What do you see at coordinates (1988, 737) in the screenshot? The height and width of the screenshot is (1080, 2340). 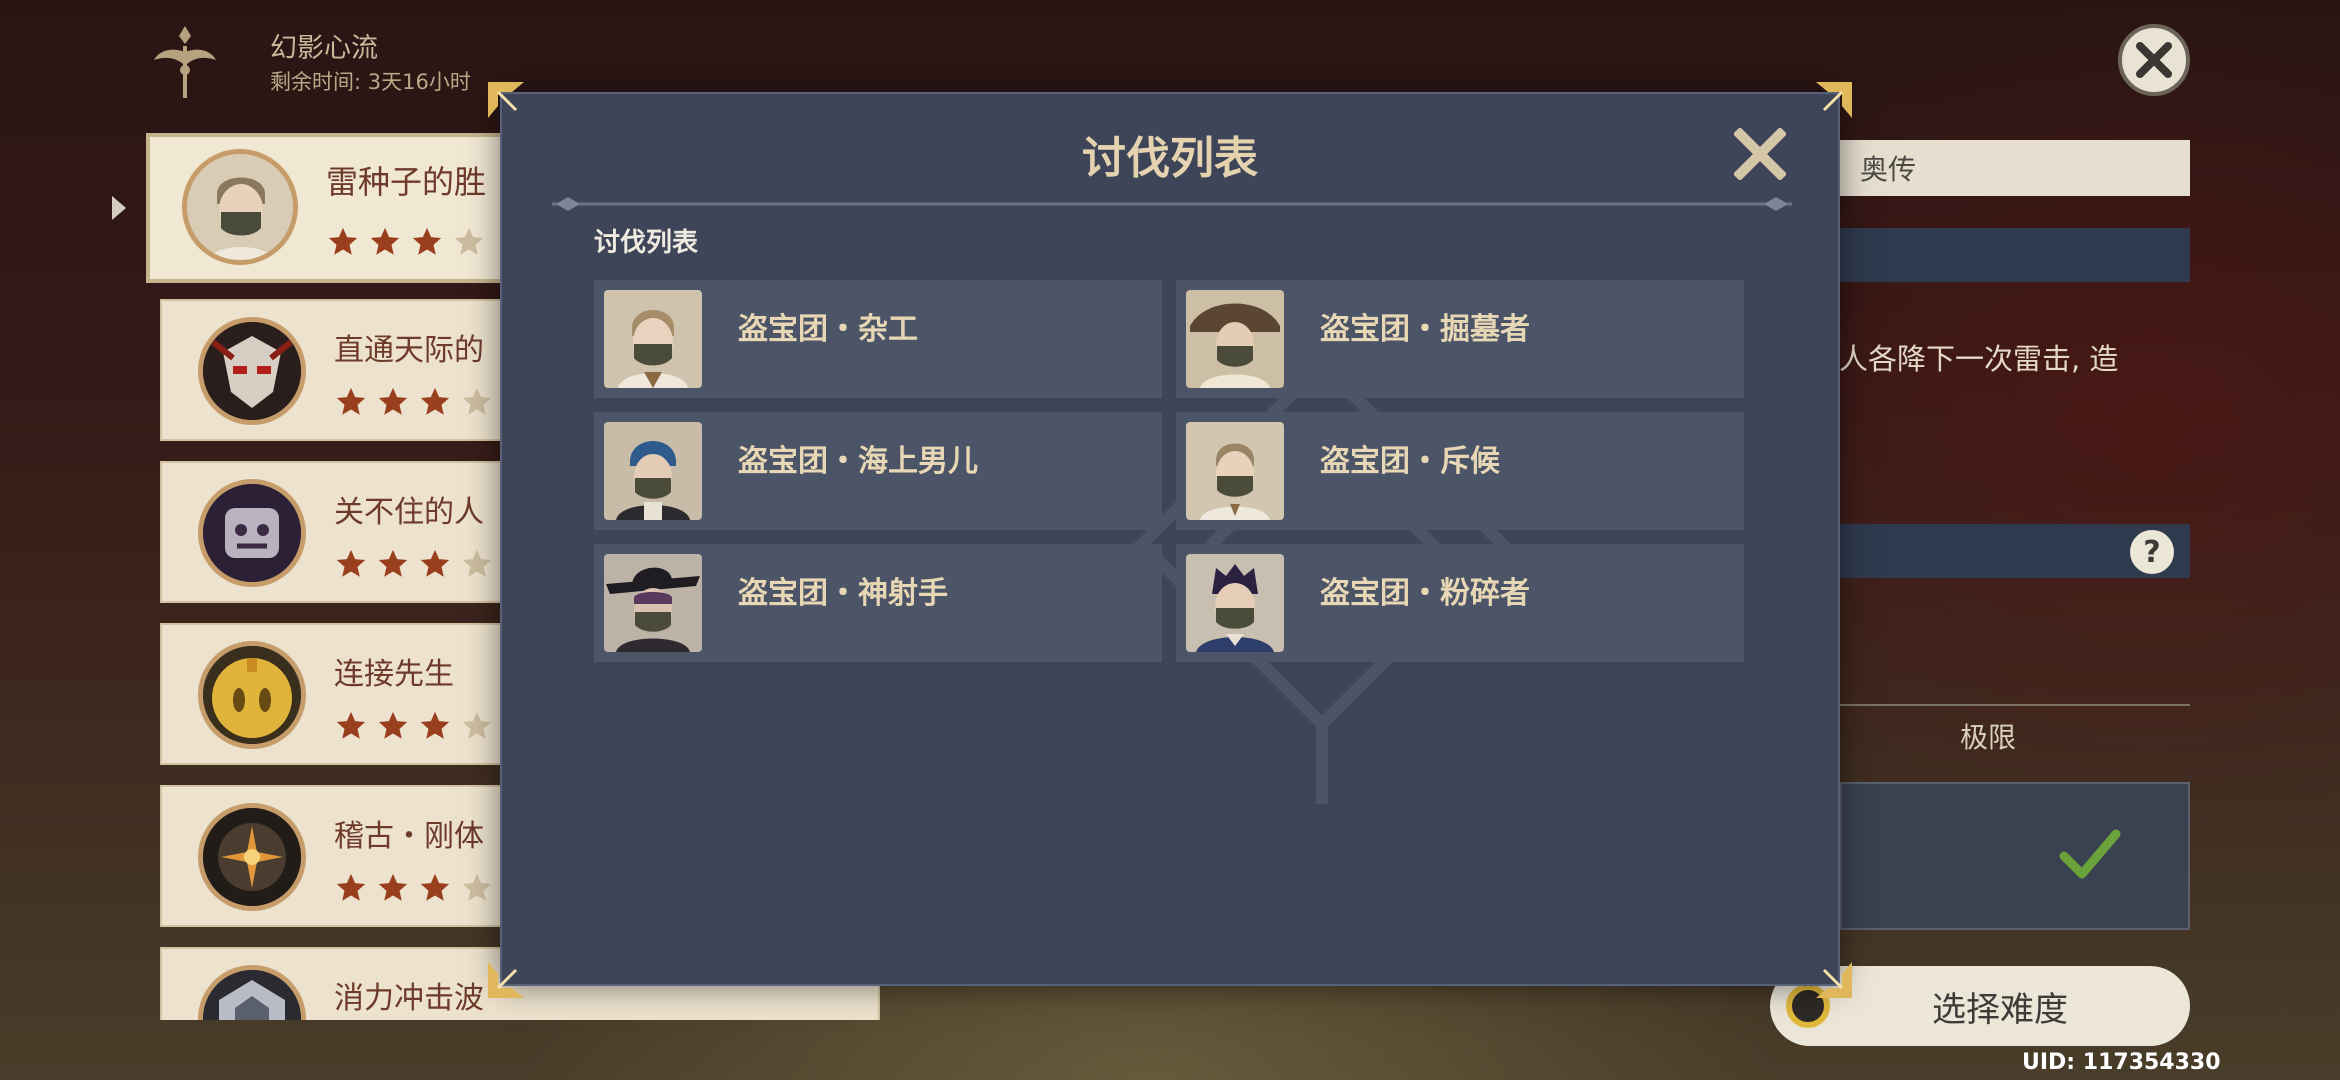 I see `difficulty-label: 极限` at bounding box center [1988, 737].